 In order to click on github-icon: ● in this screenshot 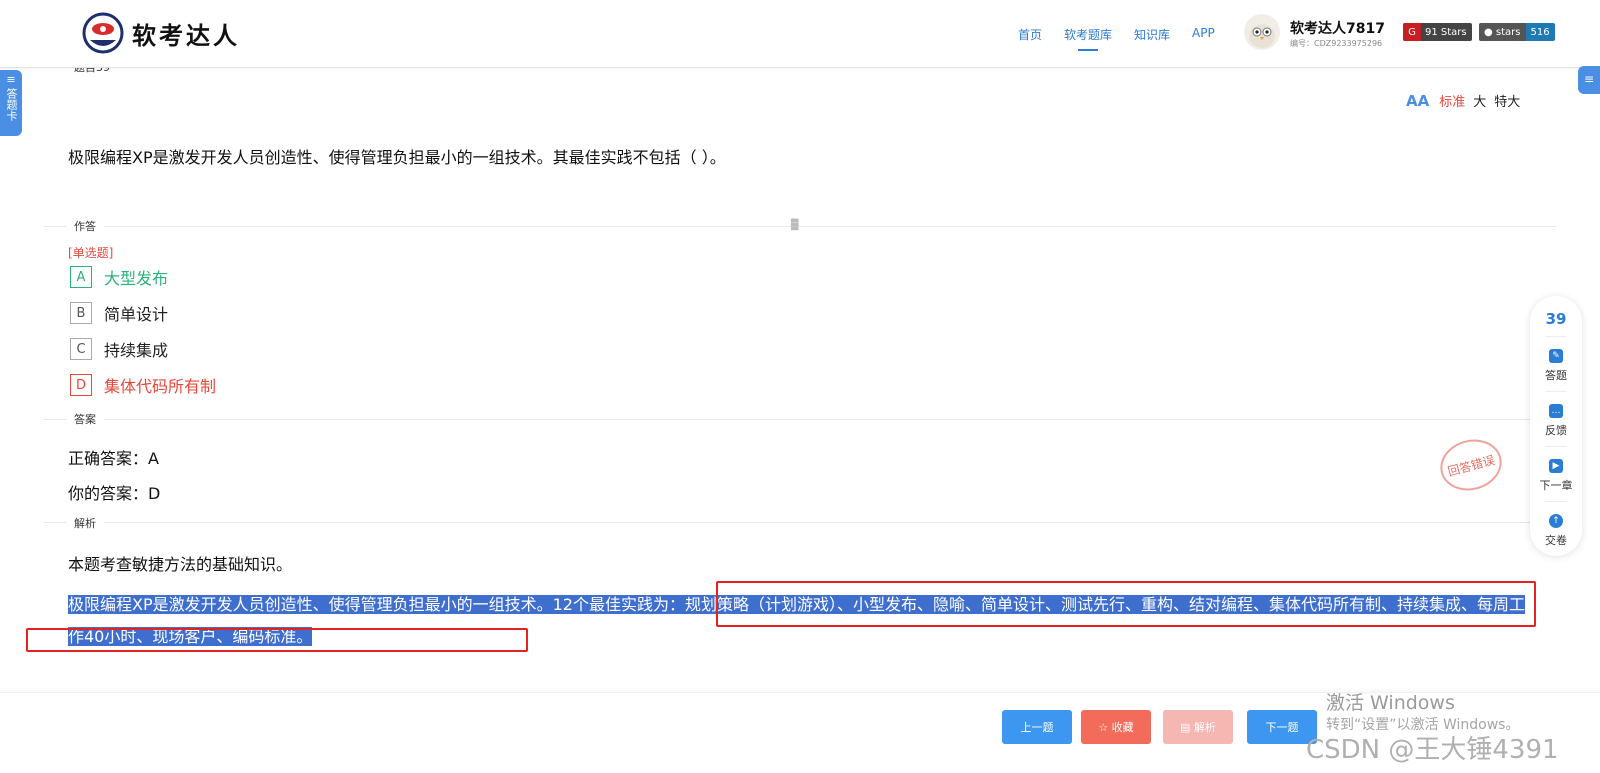, I will do `click(1490, 32)`.